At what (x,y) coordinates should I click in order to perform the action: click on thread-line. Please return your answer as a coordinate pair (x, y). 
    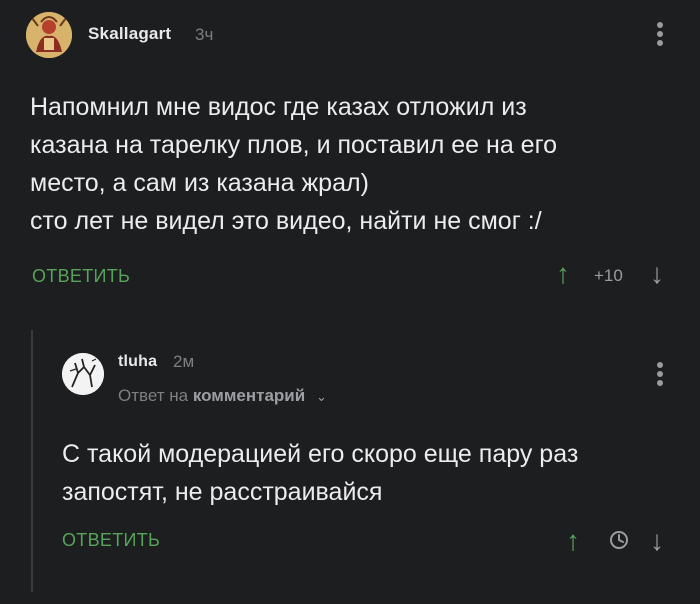
    Looking at the image, I should click on (32, 461).